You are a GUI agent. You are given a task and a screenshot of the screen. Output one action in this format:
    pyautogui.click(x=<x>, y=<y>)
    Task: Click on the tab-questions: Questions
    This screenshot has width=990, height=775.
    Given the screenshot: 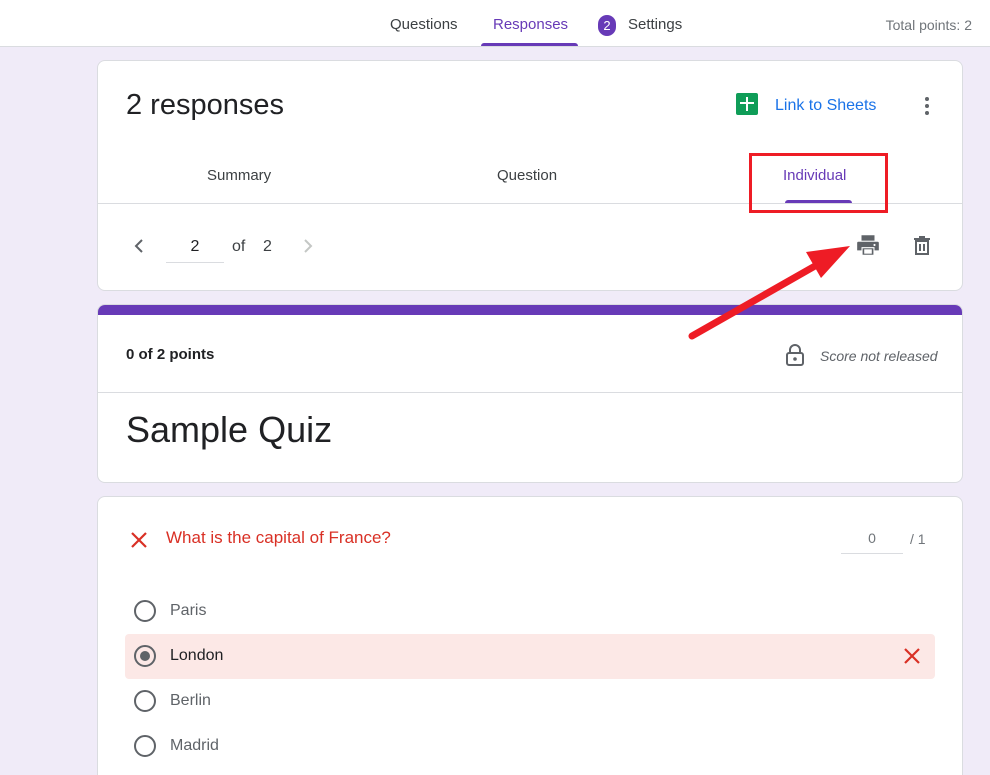 What is the action you would take?
    pyautogui.click(x=424, y=23)
    